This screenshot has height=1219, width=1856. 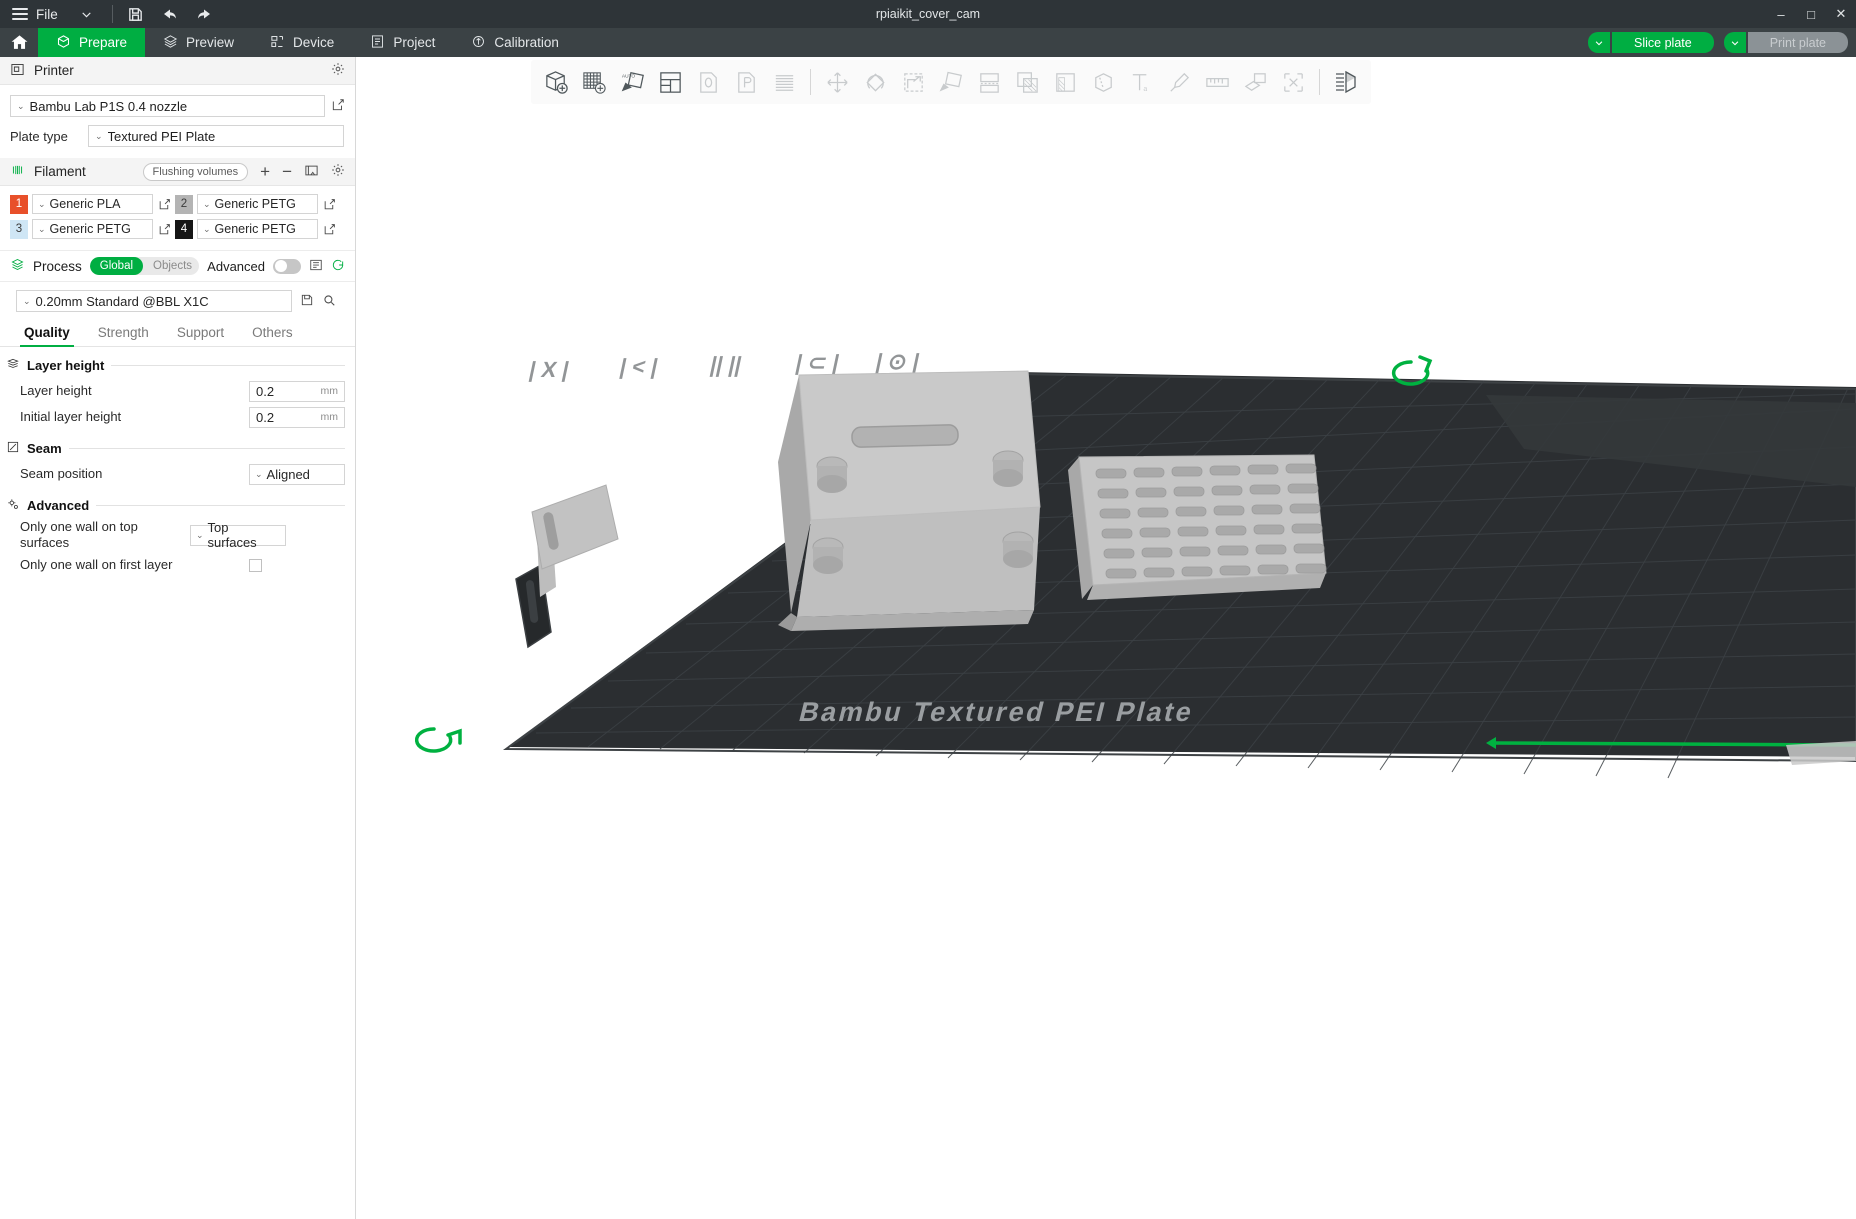 What do you see at coordinates (287, 266) in the screenshot?
I see `advanced-toggle` at bounding box center [287, 266].